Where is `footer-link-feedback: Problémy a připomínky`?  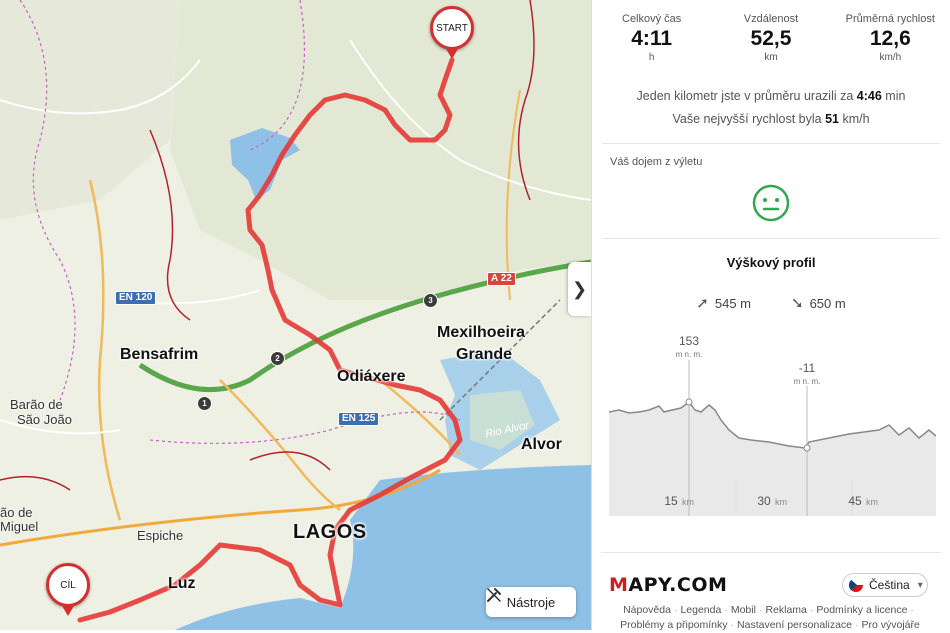
footer-link-feedback: Problémy a připomínky is located at coordinates (673, 625).